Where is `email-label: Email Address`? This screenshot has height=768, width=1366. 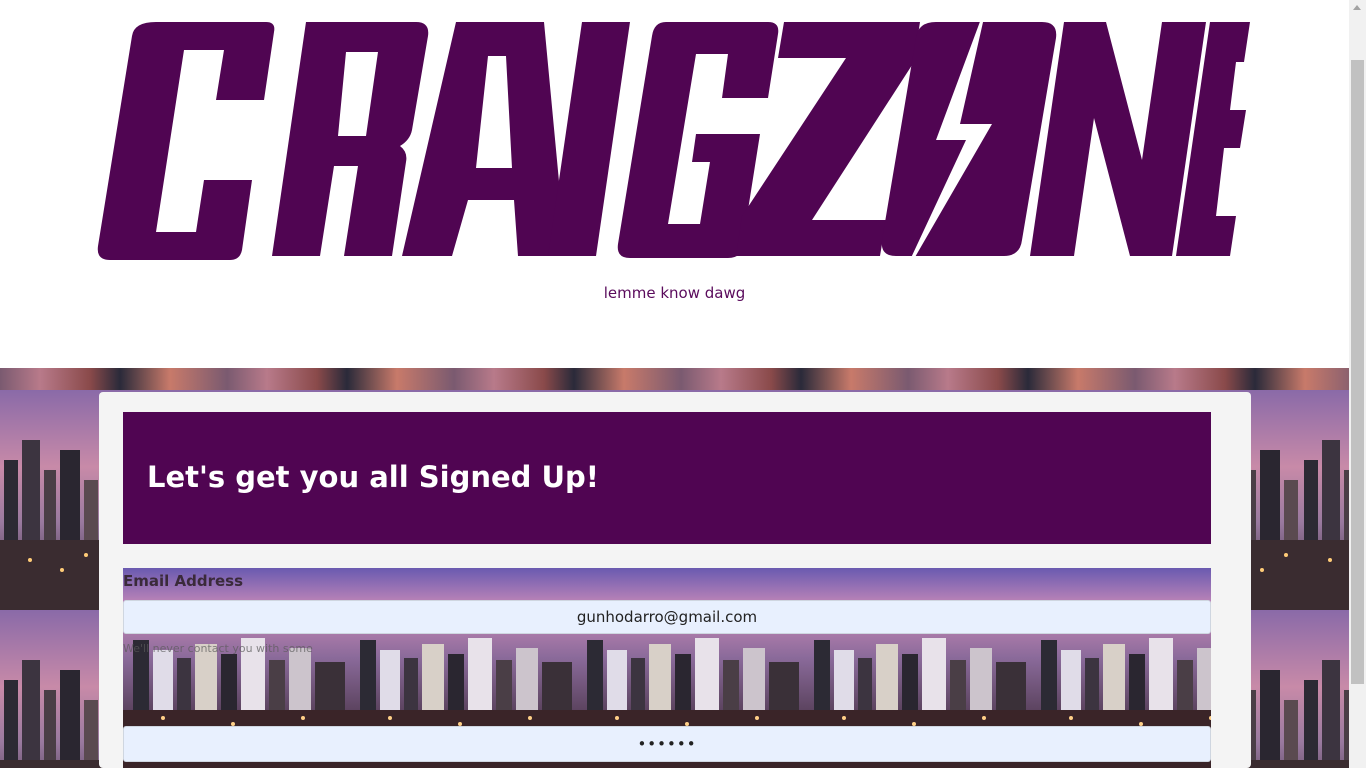 email-label: Email Address is located at coordinates (183, 581).